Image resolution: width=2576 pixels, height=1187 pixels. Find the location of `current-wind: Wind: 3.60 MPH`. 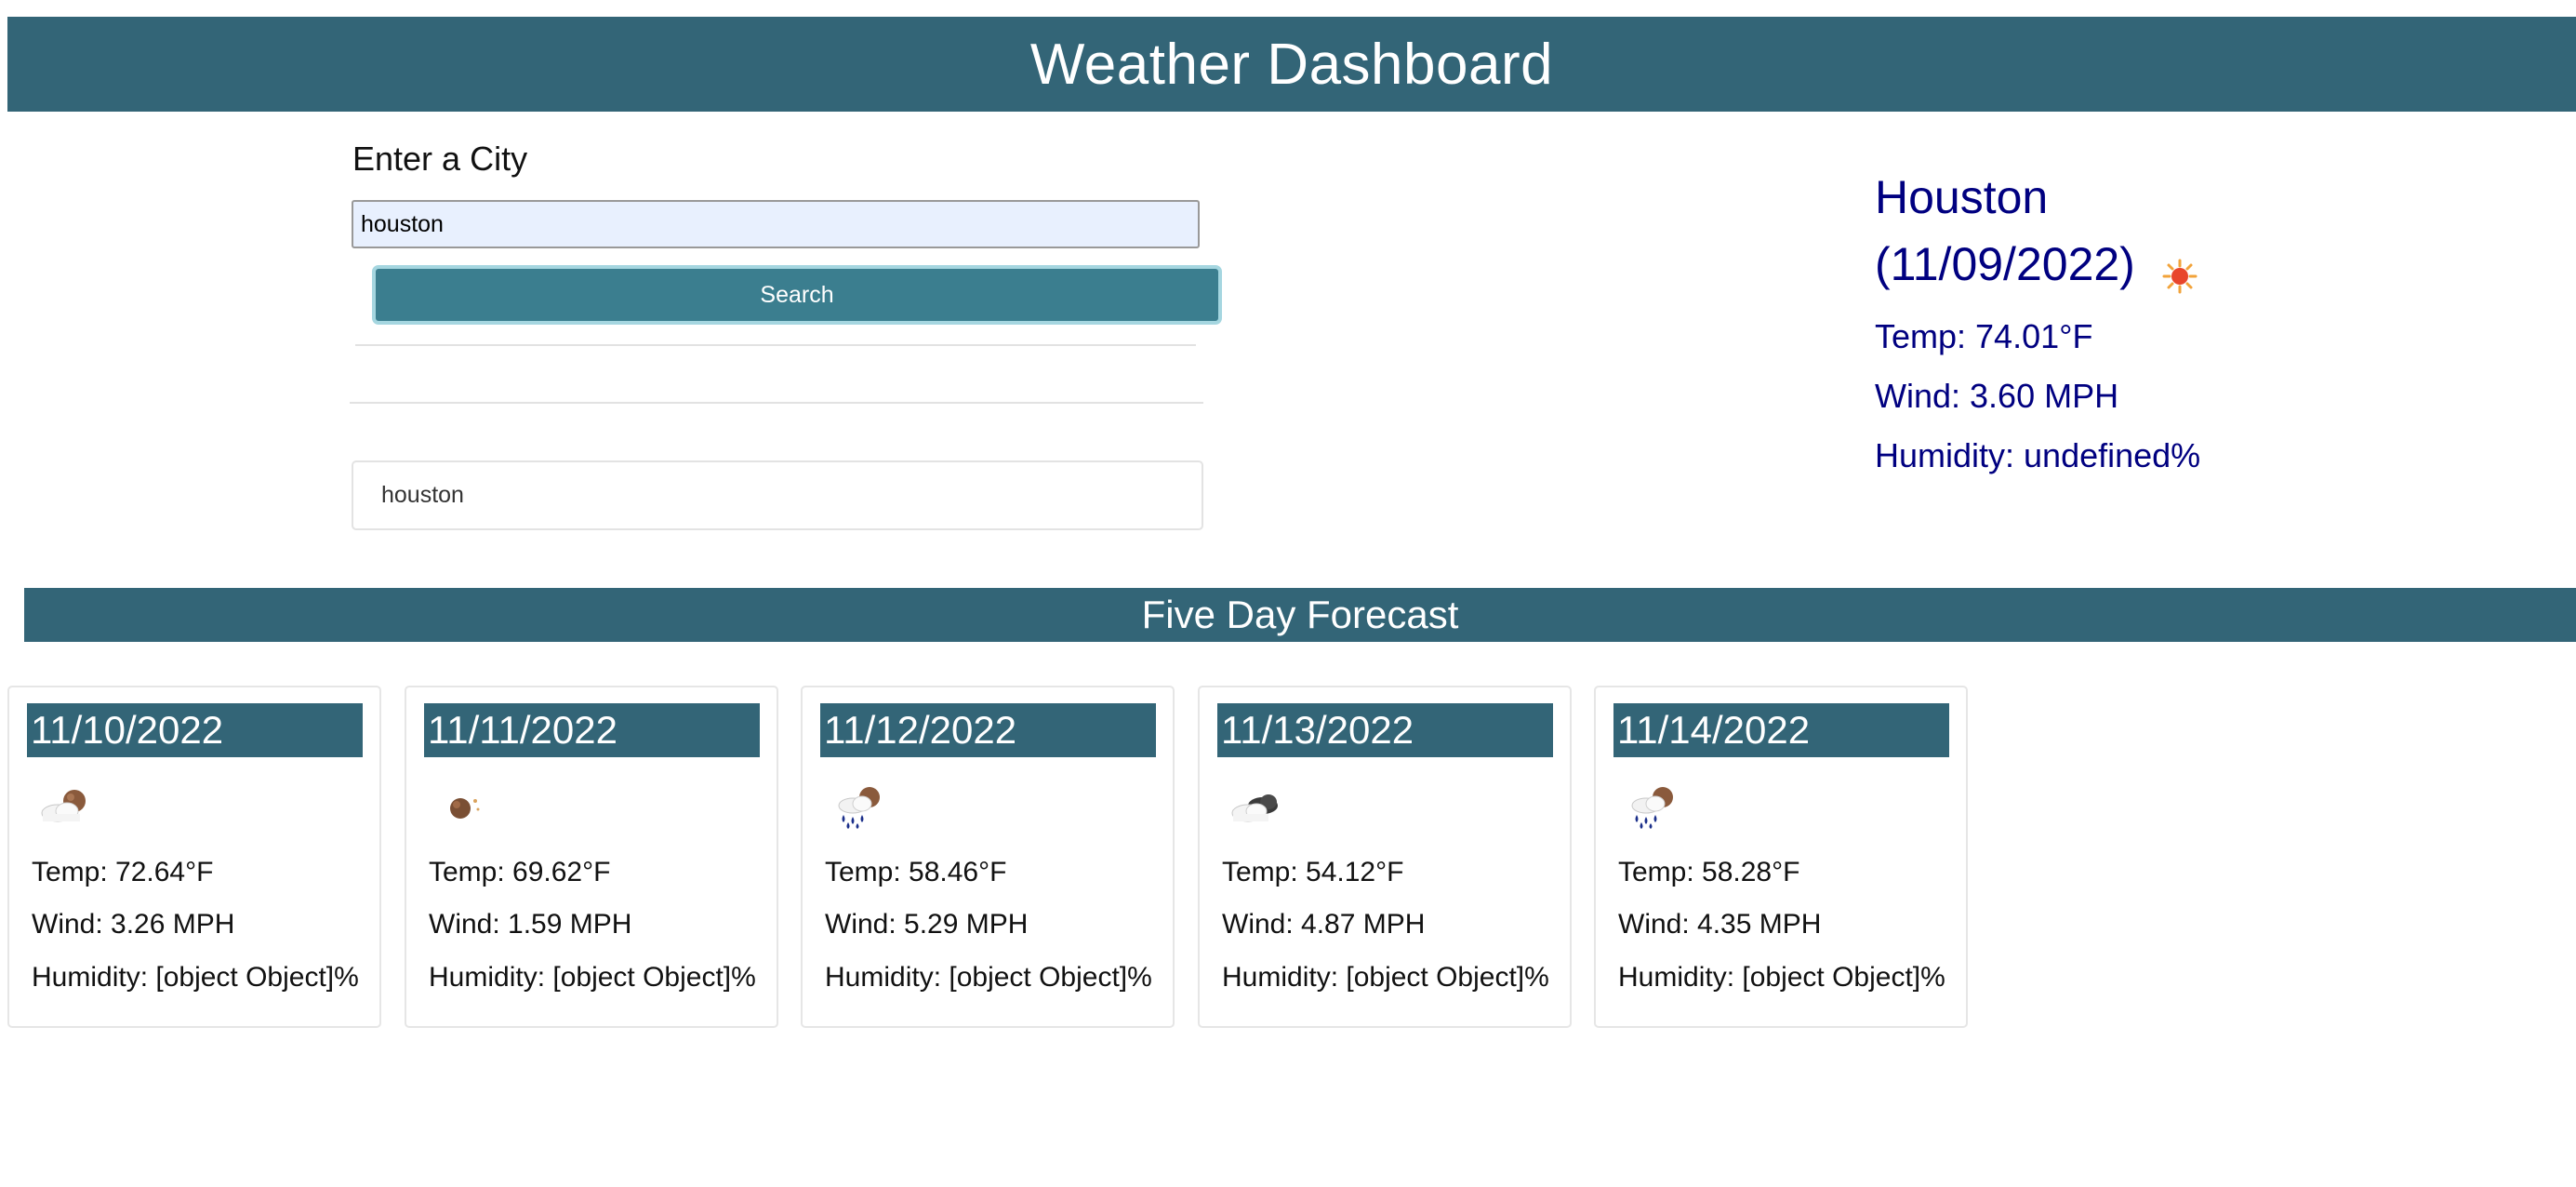

current-wind: Wind: 3.60 MPH is located at coordinates (1997, 396).